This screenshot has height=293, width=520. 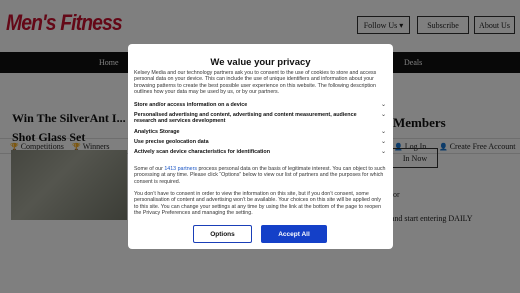 I want to click on purpose-label: Analytics Storage, so click(x=157, y=132).